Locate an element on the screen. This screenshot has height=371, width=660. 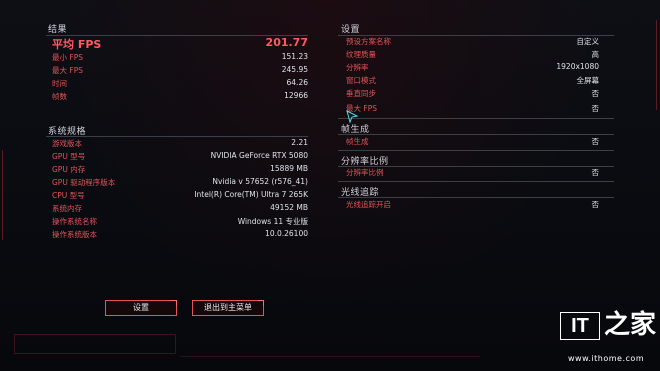
row-label: 帧生成 is located at coordinates (357, 141).